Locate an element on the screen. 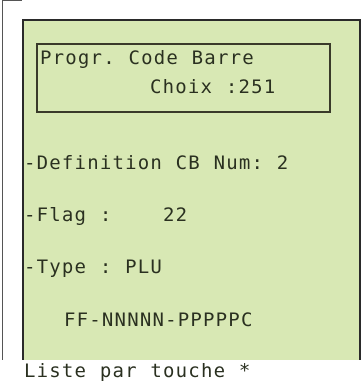 This screenshot has height=382, width=361. type-row: -Type : PLU is located at coordinates (94, 267).